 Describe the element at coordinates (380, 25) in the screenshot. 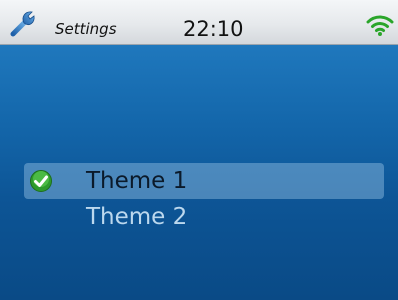

I see `wifi-icon` at that location.